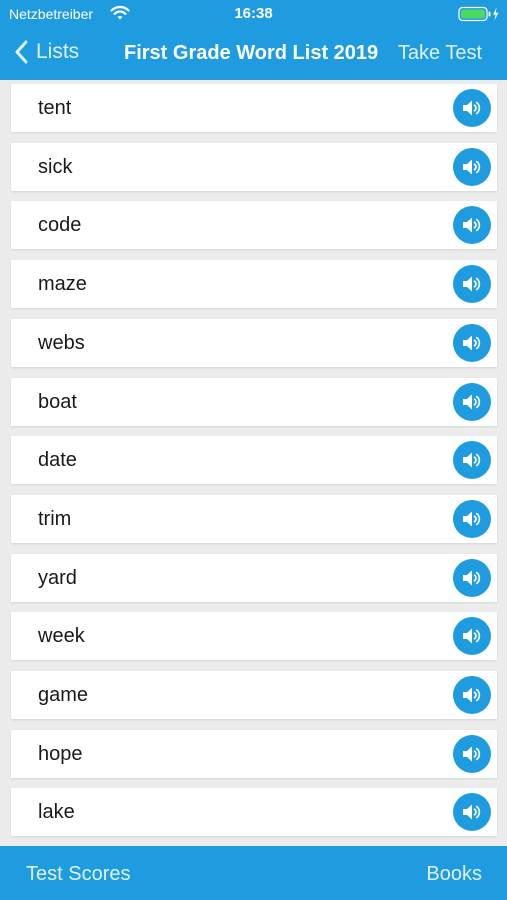  Describe the element at coordinates (254, 812) in the screenshot. I see `list-item: lake` at that location.